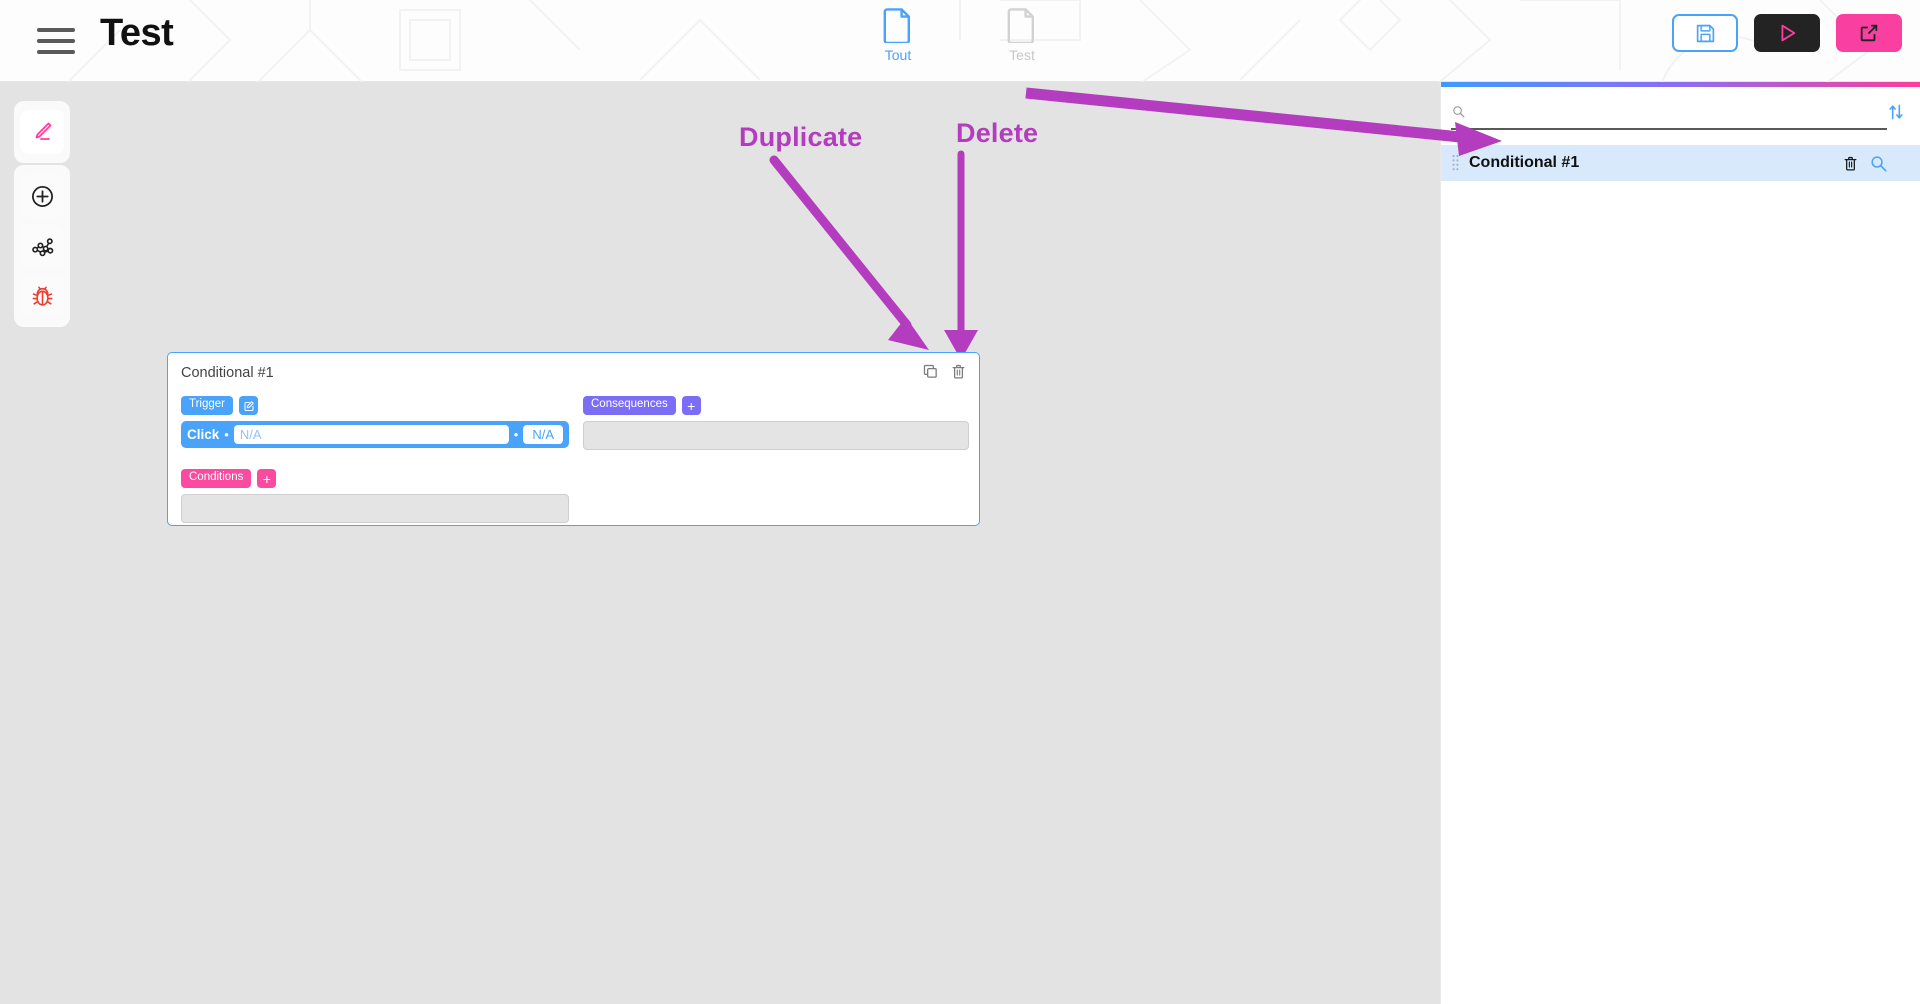 Image resolution: width=1920 pixels, height=1004 pixels. I want to click on annotation-arrows, so click(873, 255).